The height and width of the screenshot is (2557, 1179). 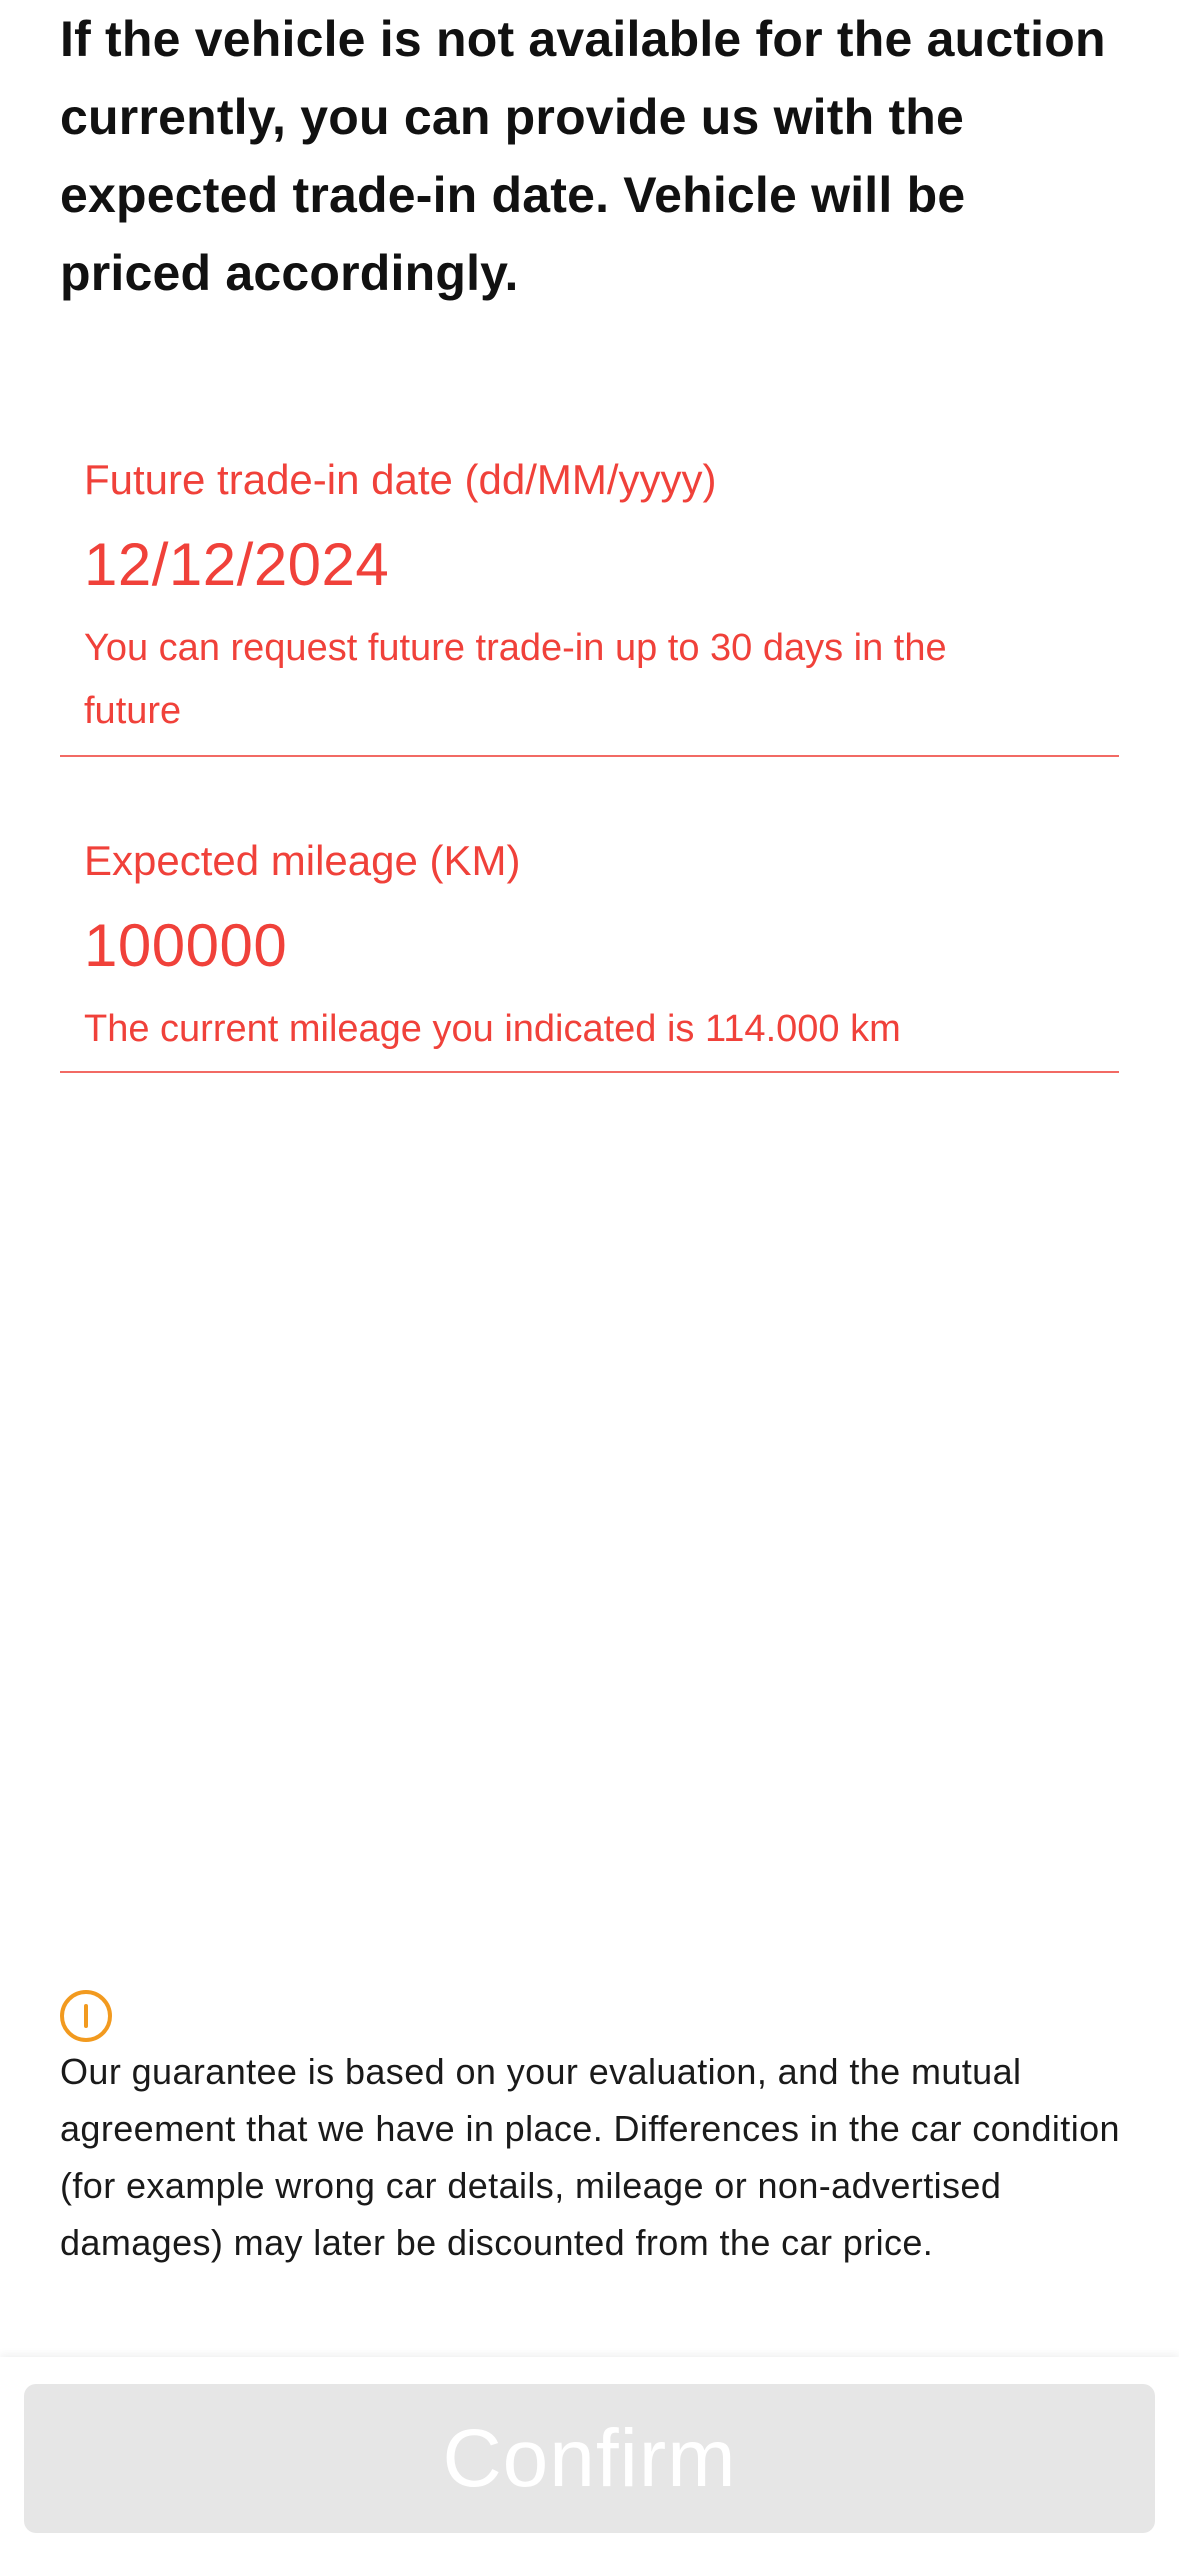 What do you see at coordinates (86, 2016) in the screenshot?
I see `info-circle-icon` at bounding box center [86, 2016].